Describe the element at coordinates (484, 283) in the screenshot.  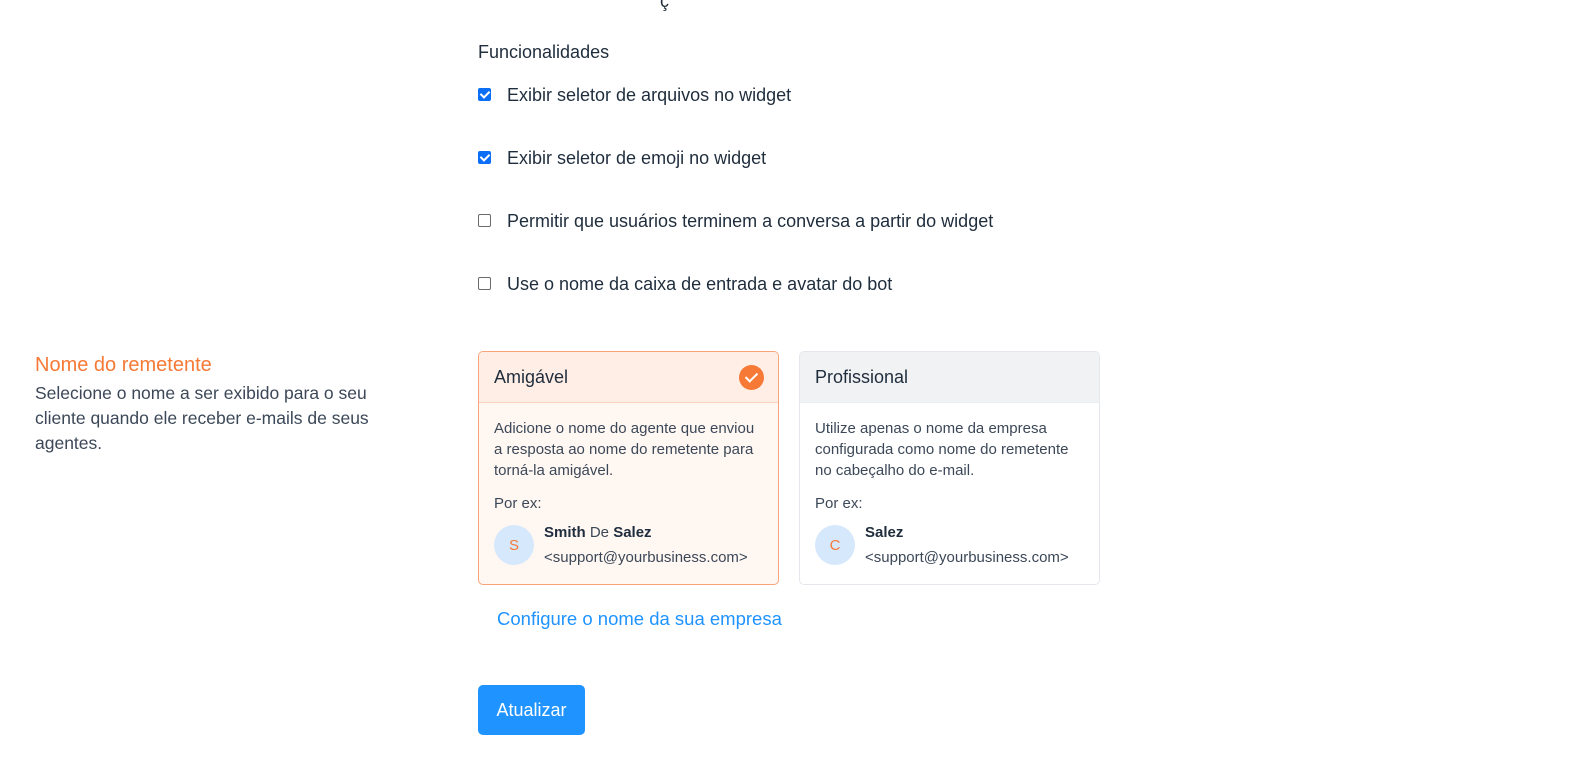
I see `bot-avatar-checkbox` at that location.